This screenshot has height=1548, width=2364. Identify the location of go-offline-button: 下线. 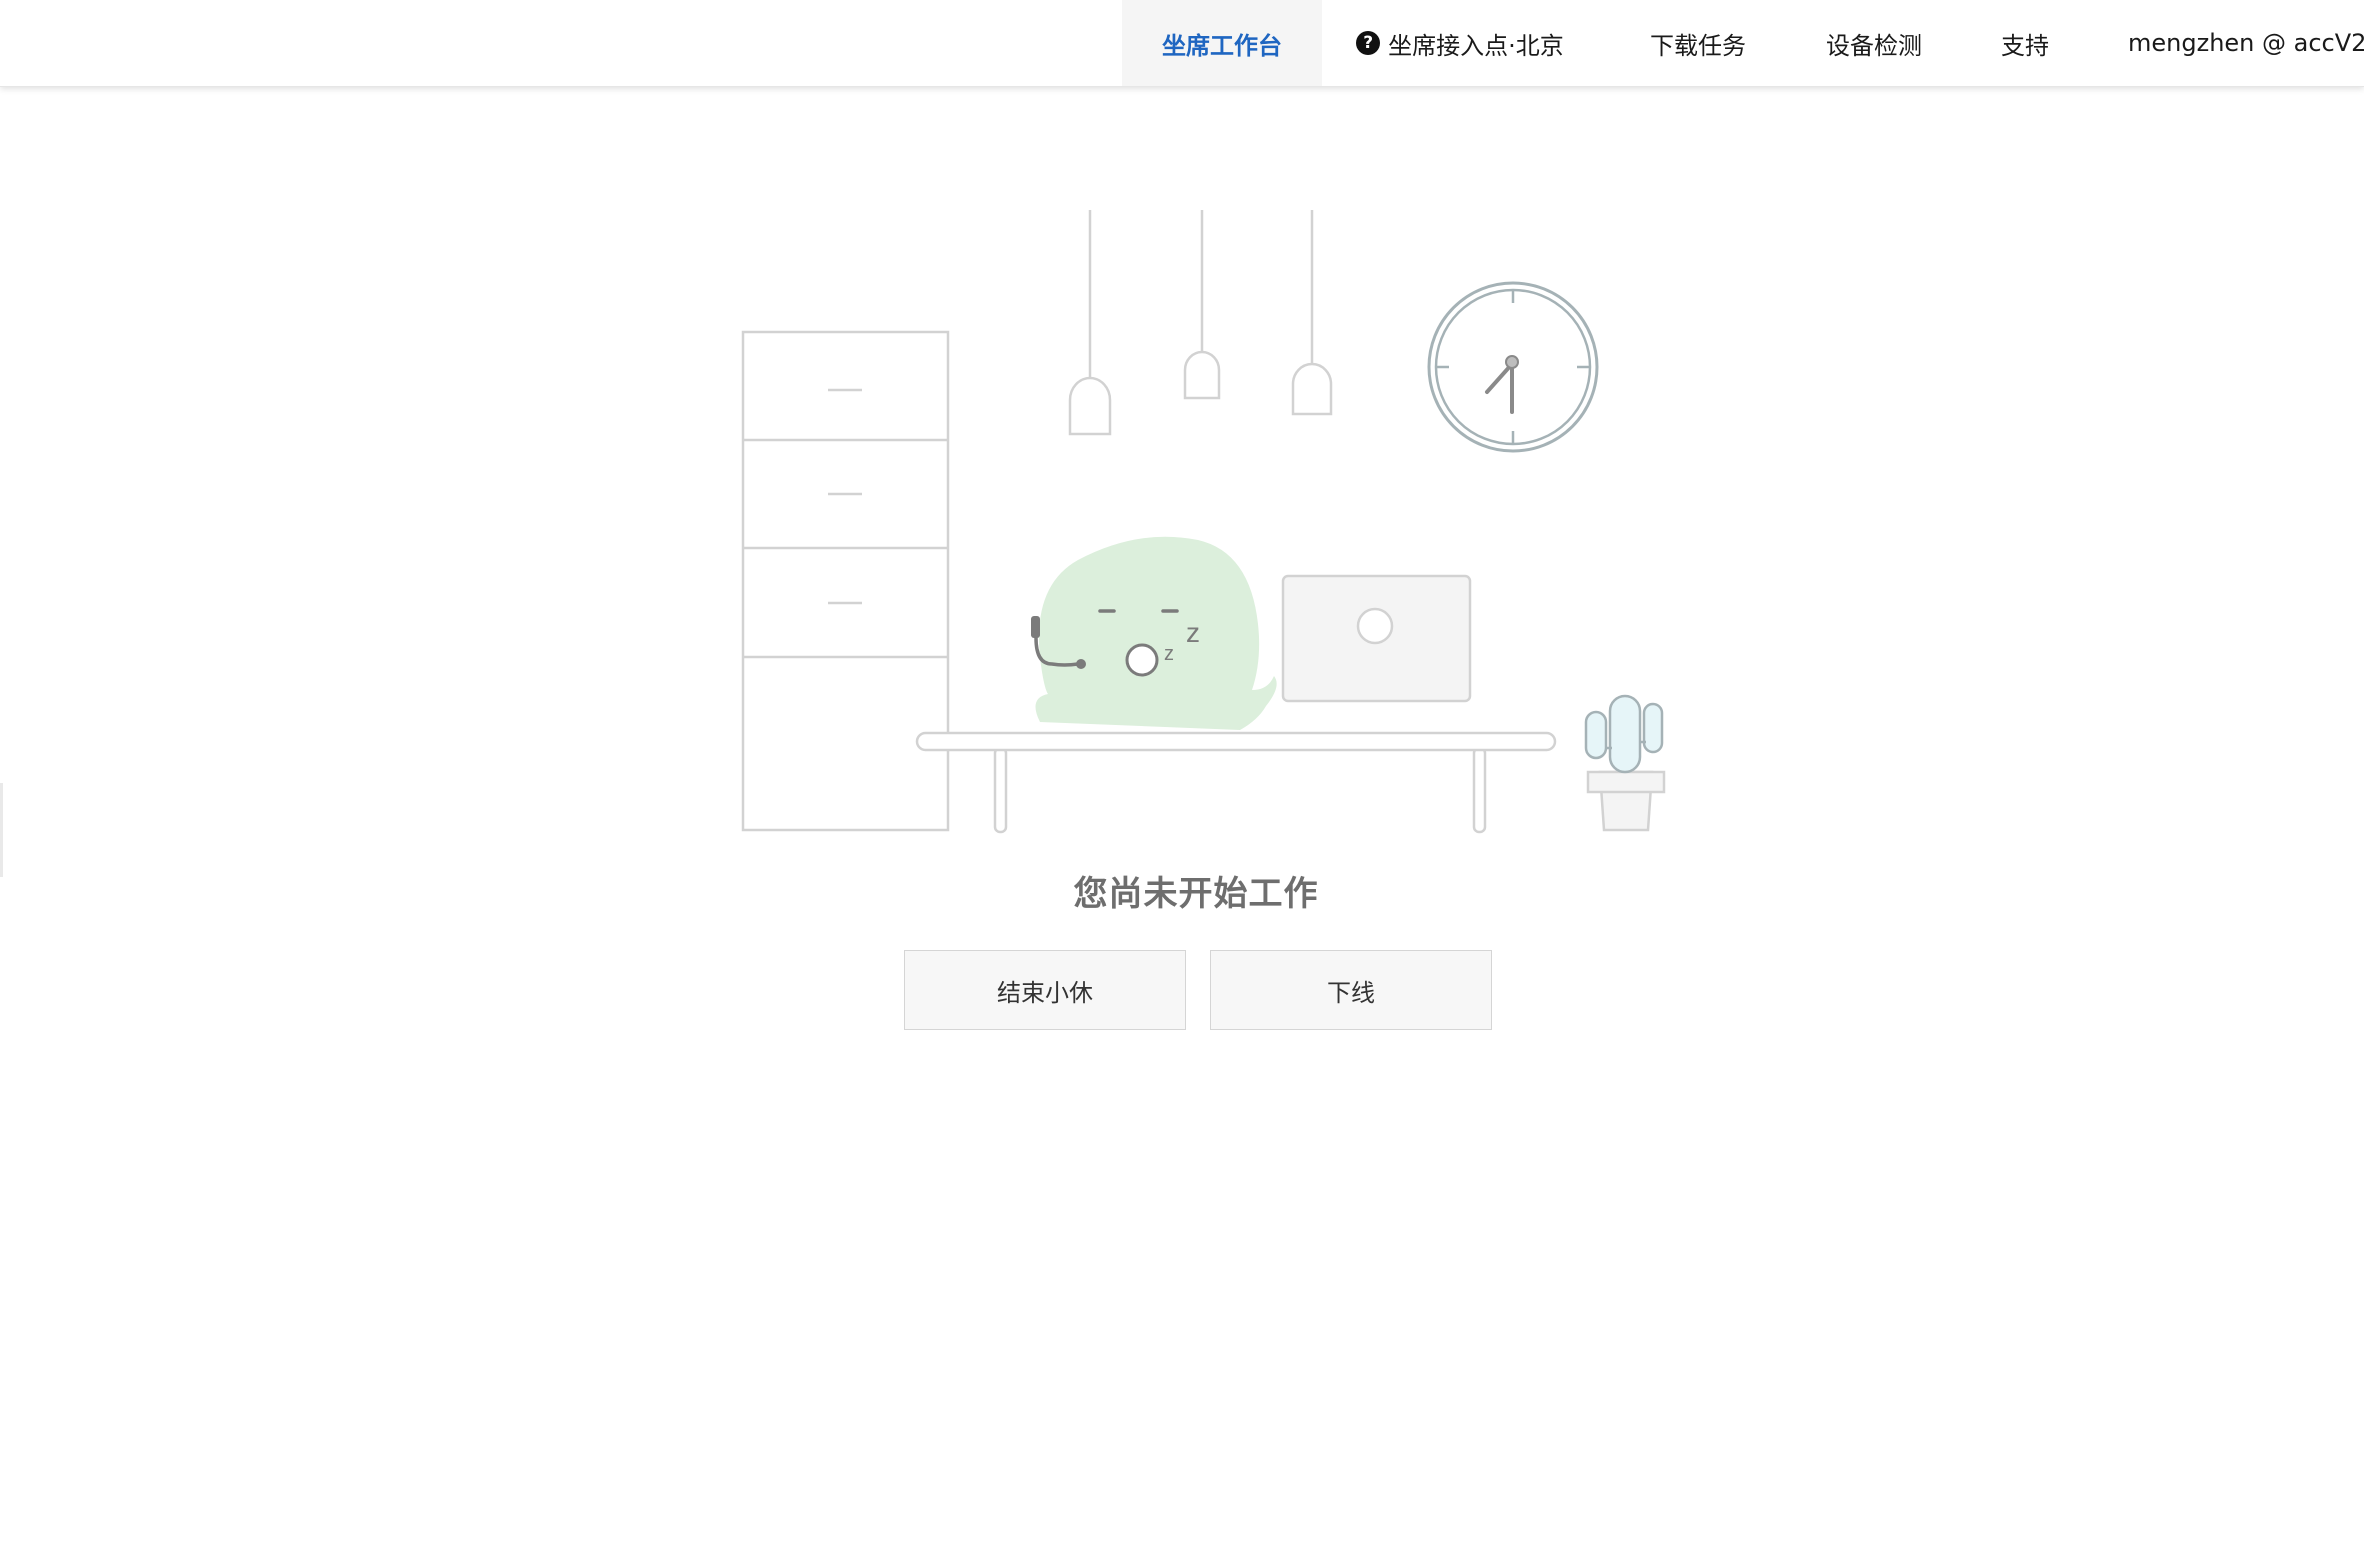
(1351, 990).